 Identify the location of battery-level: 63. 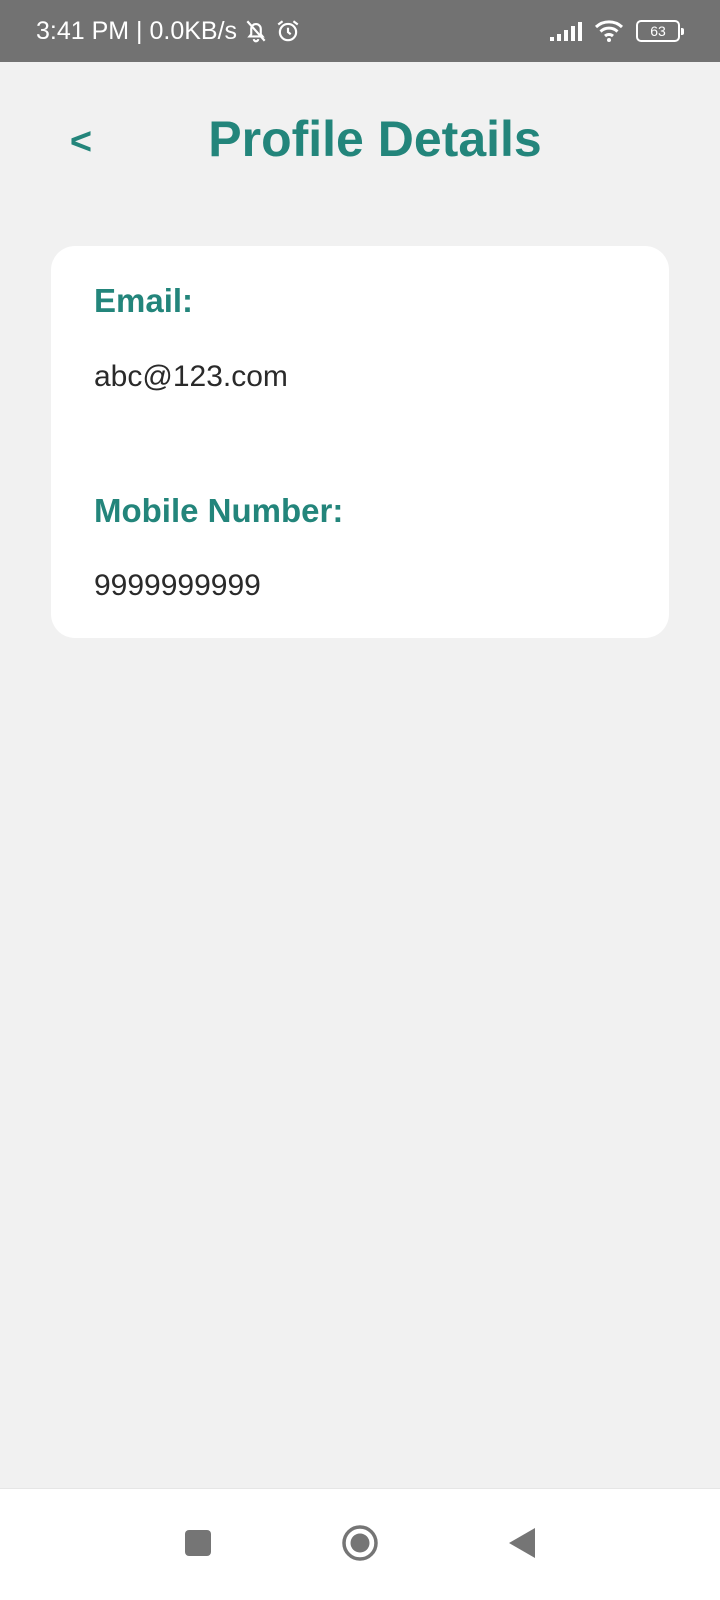
(658, 31).